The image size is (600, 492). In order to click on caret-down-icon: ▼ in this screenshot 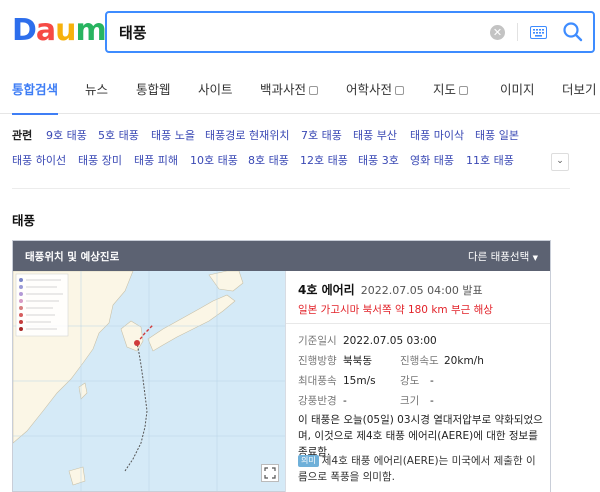, I will do `click(535, 258)`.